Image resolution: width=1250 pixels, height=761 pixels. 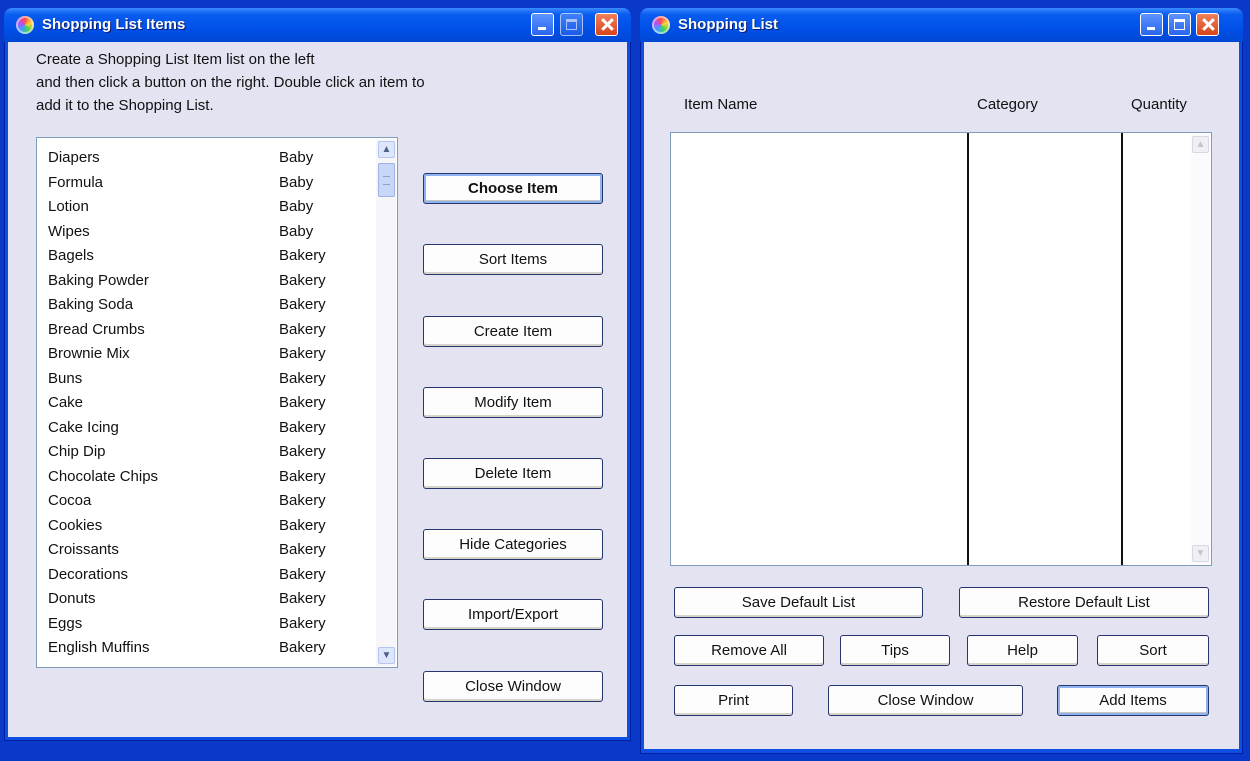 I want to click on item-name: Brownie Mix, so click(x=89, y=353).